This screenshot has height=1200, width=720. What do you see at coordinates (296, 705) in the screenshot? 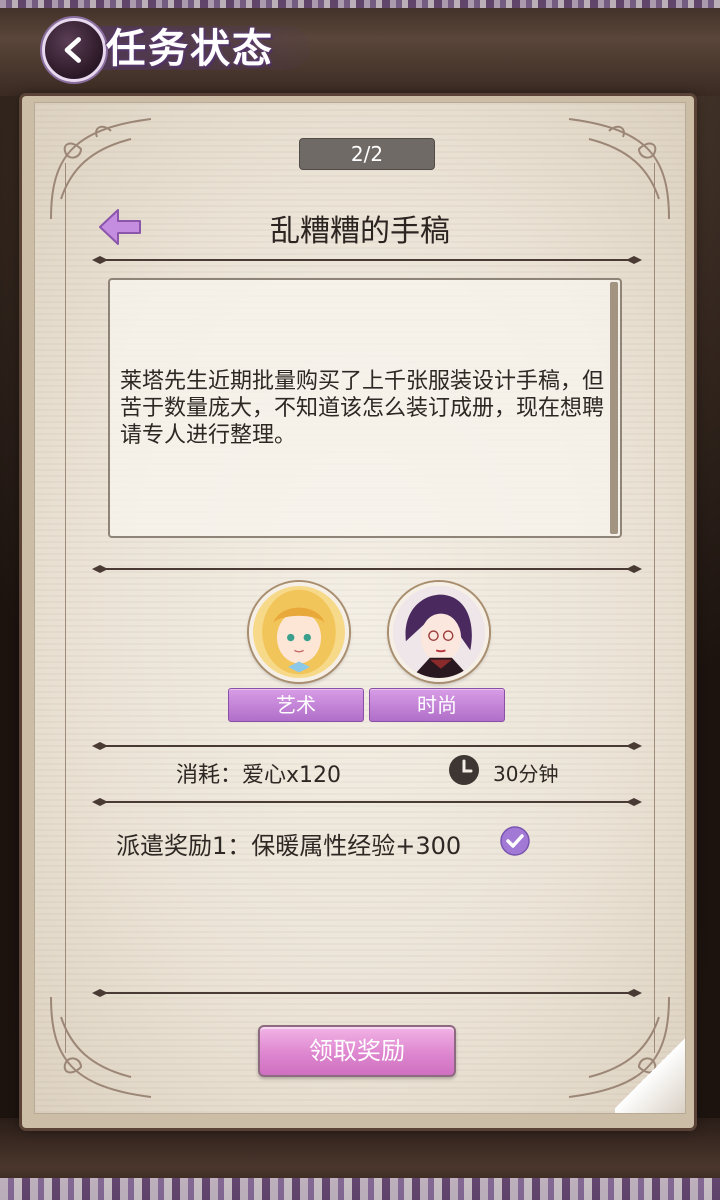
I see `character-tag-1: 艺术` at bounding box center [296, 705].